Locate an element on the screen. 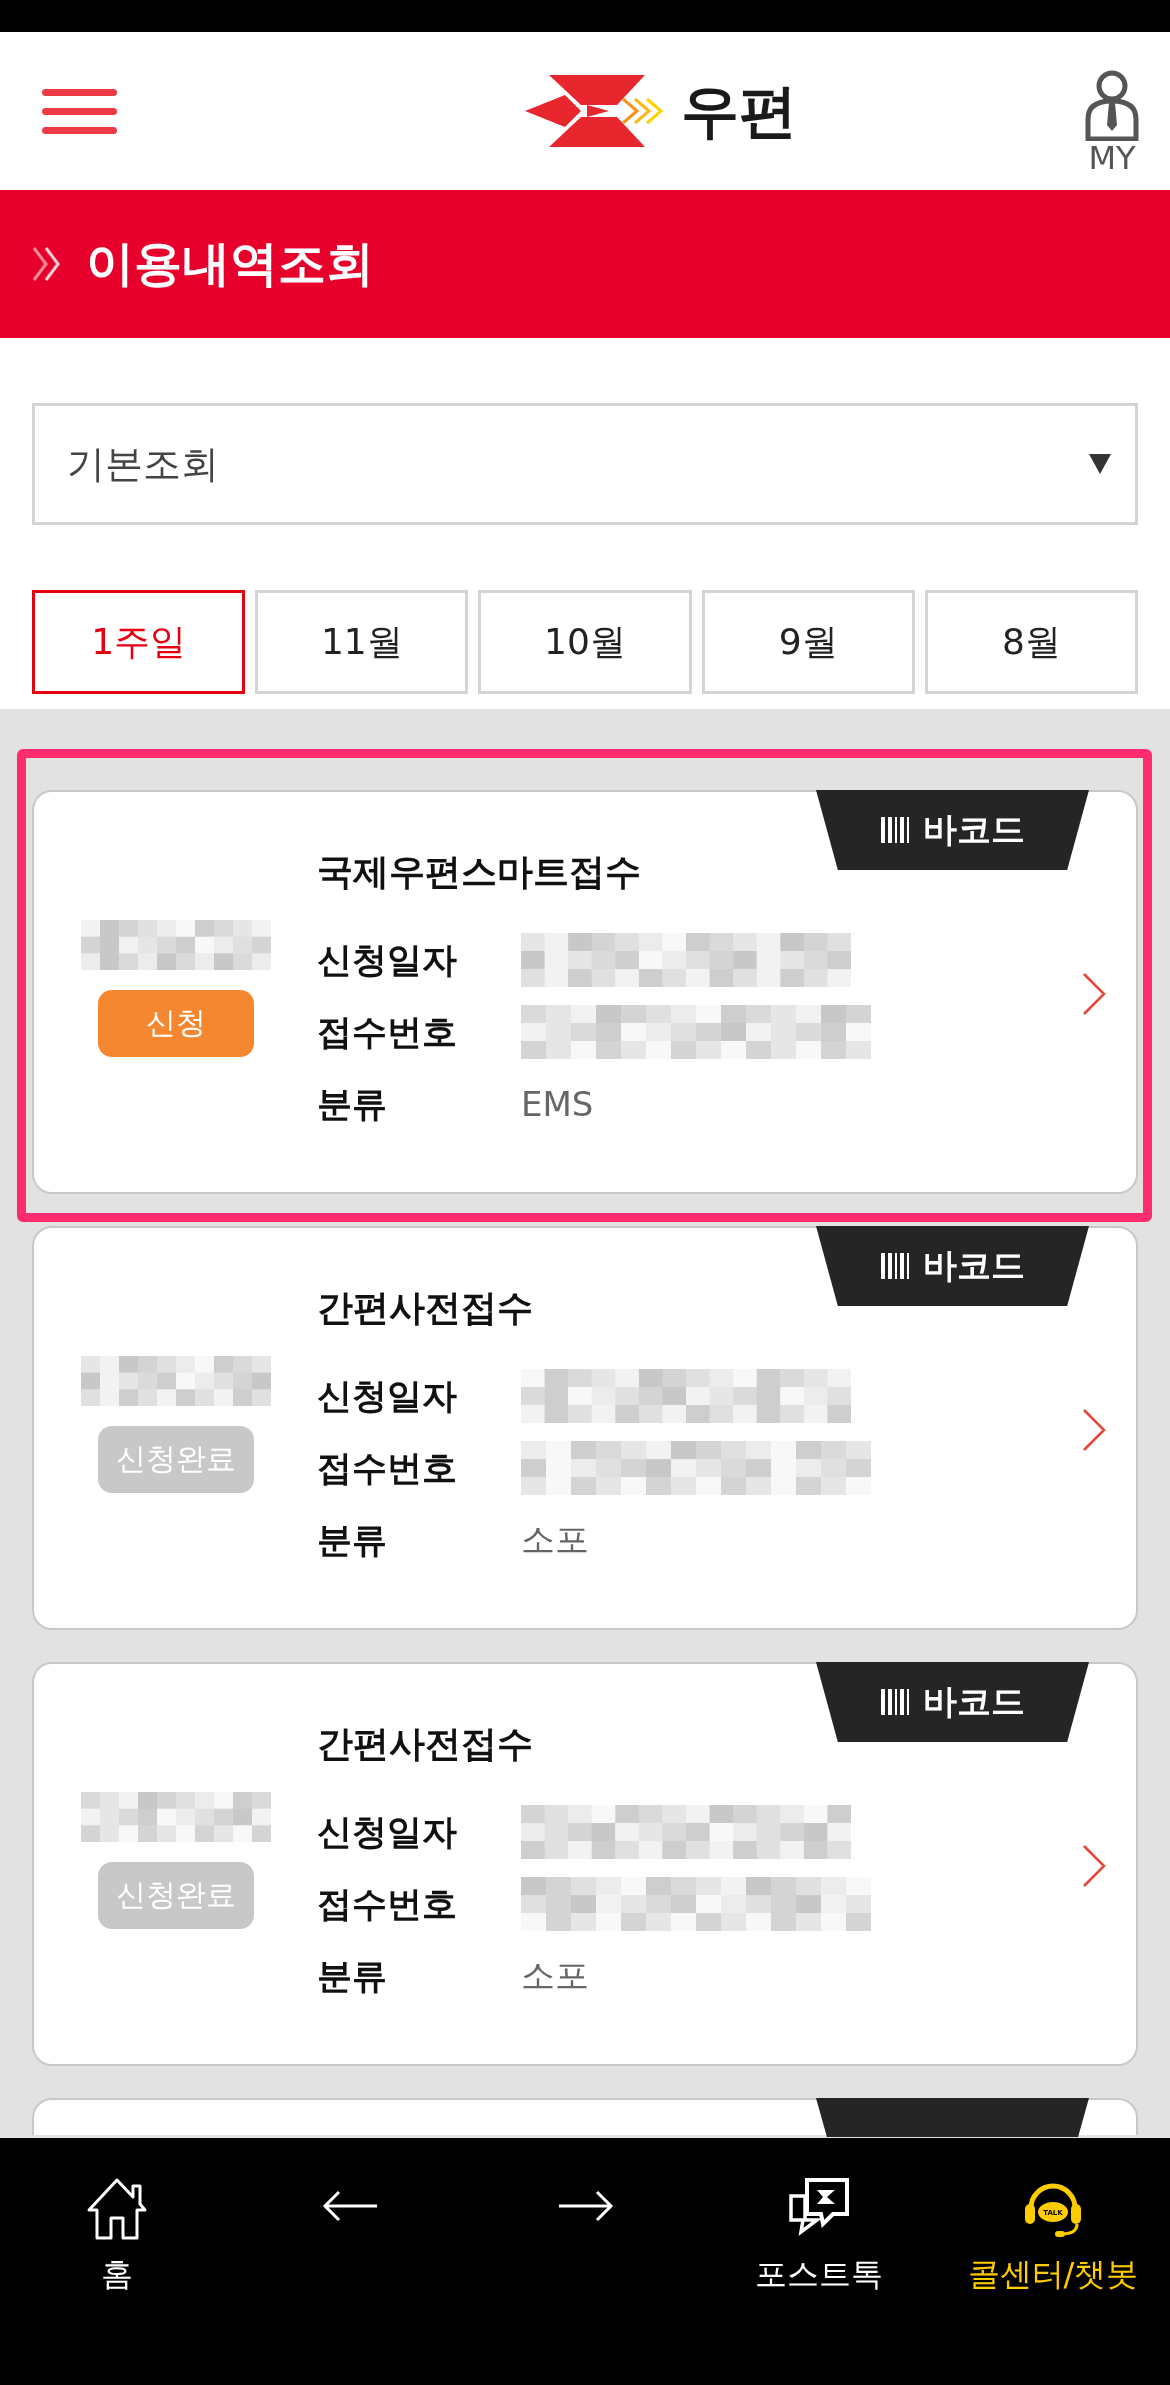 The image size is (1170, 2385). my-button: MY is located at coordinates (1112, 111).